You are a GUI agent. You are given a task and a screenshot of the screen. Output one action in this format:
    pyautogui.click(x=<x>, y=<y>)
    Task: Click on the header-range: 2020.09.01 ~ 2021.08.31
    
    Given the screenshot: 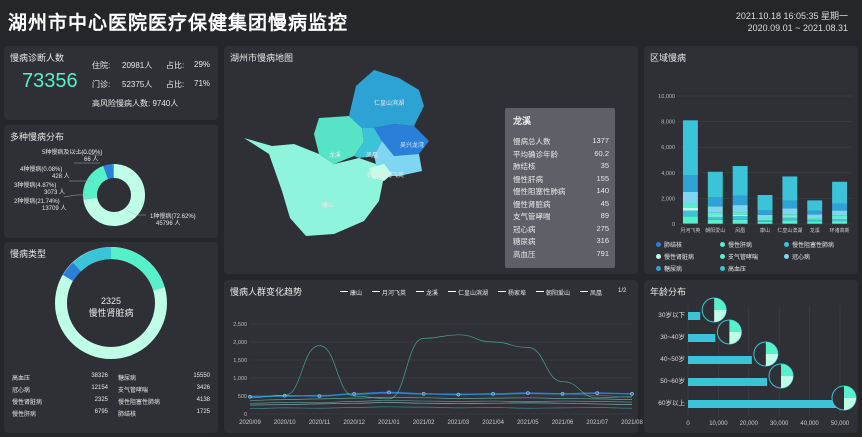 What is the action you would take?
    pyautogui.click(x=792, y=28)
    